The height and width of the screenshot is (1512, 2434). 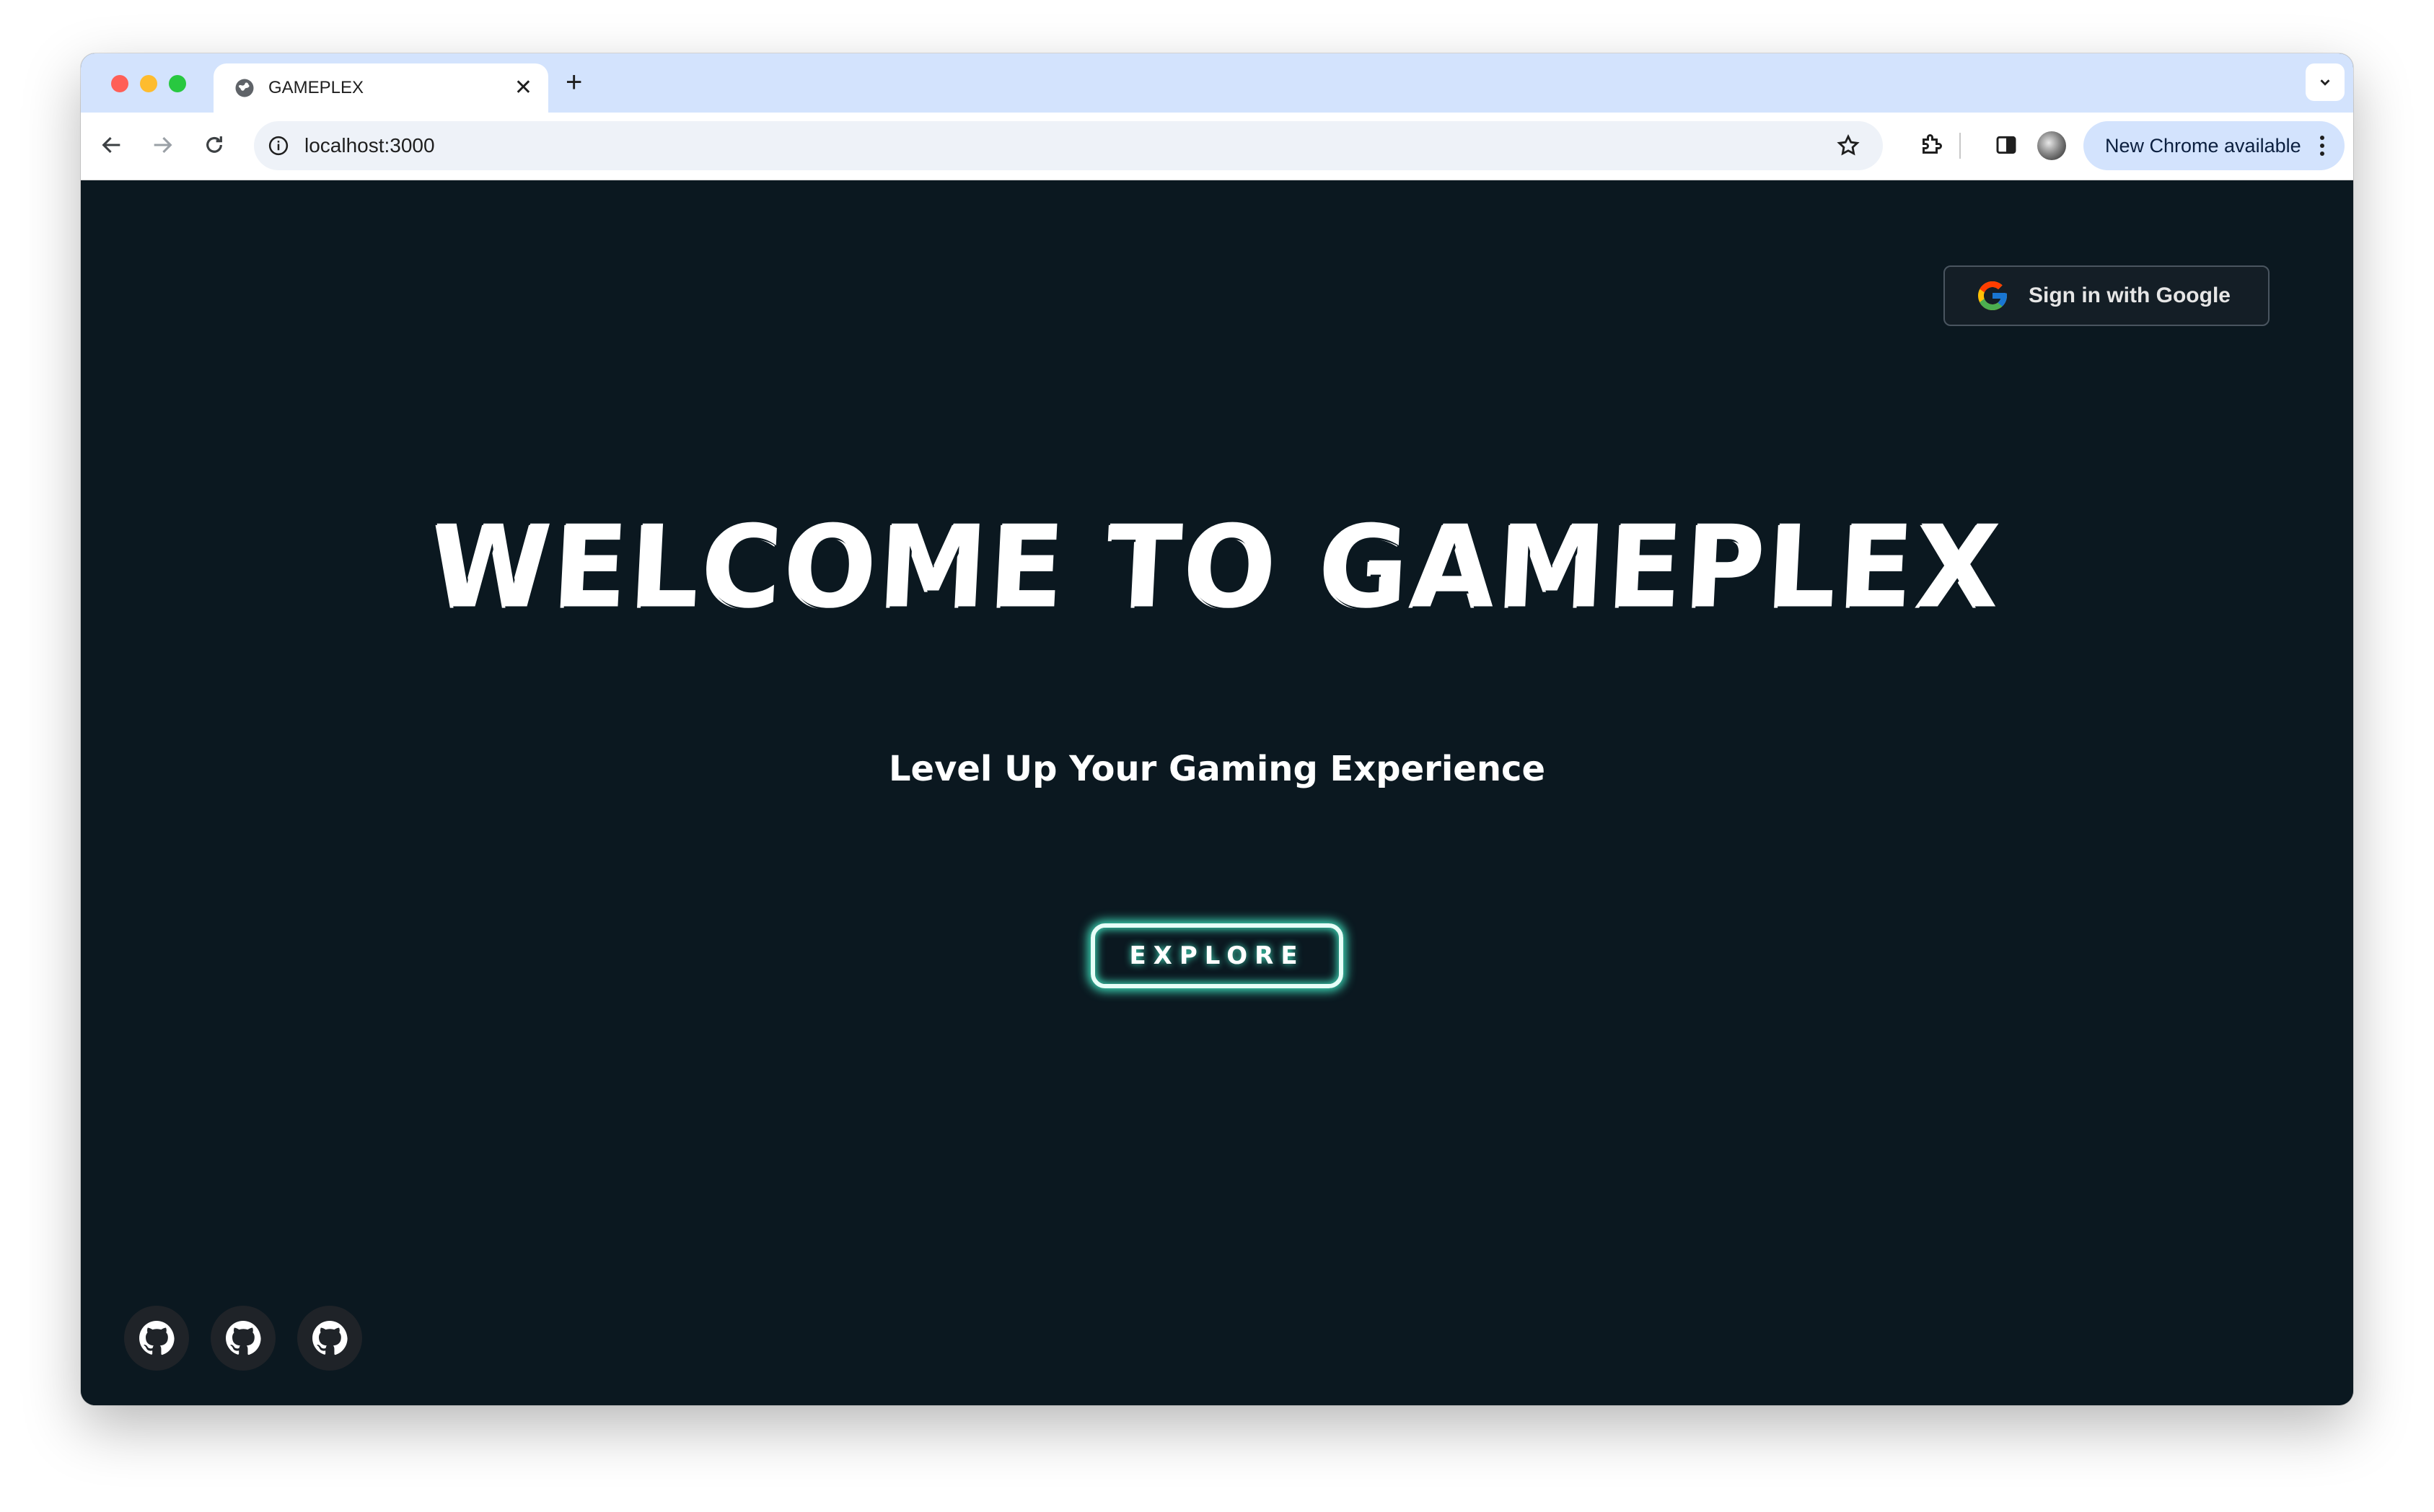 I want to click on maximize-window-button, so click(x=177, y=84).